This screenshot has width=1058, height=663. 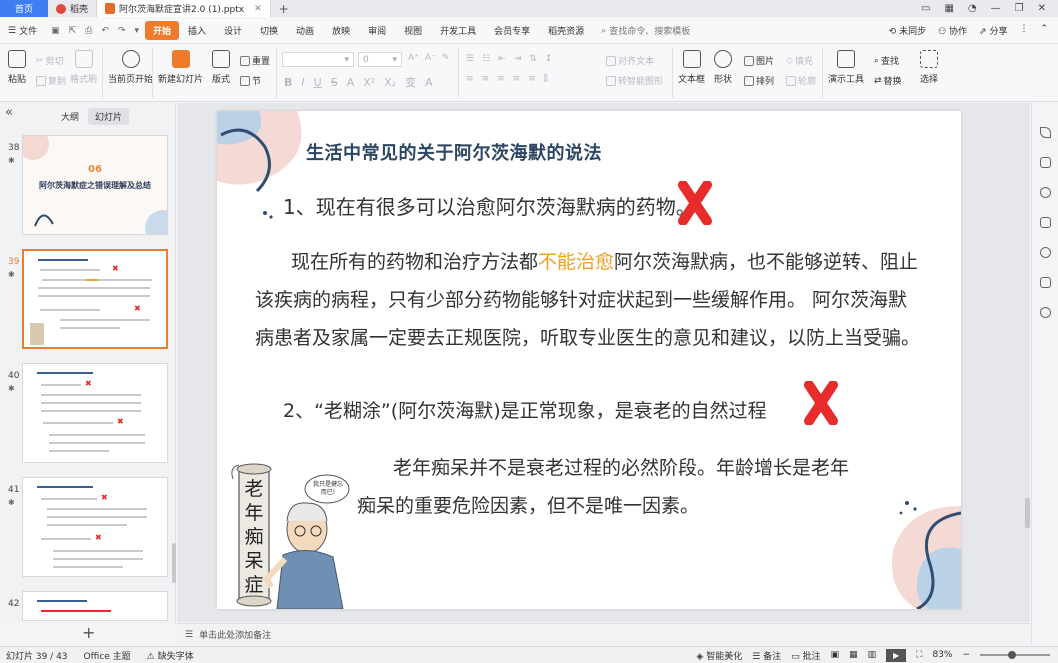 I want to click on menu-member: 会员专享, so click(x=512, y=30).